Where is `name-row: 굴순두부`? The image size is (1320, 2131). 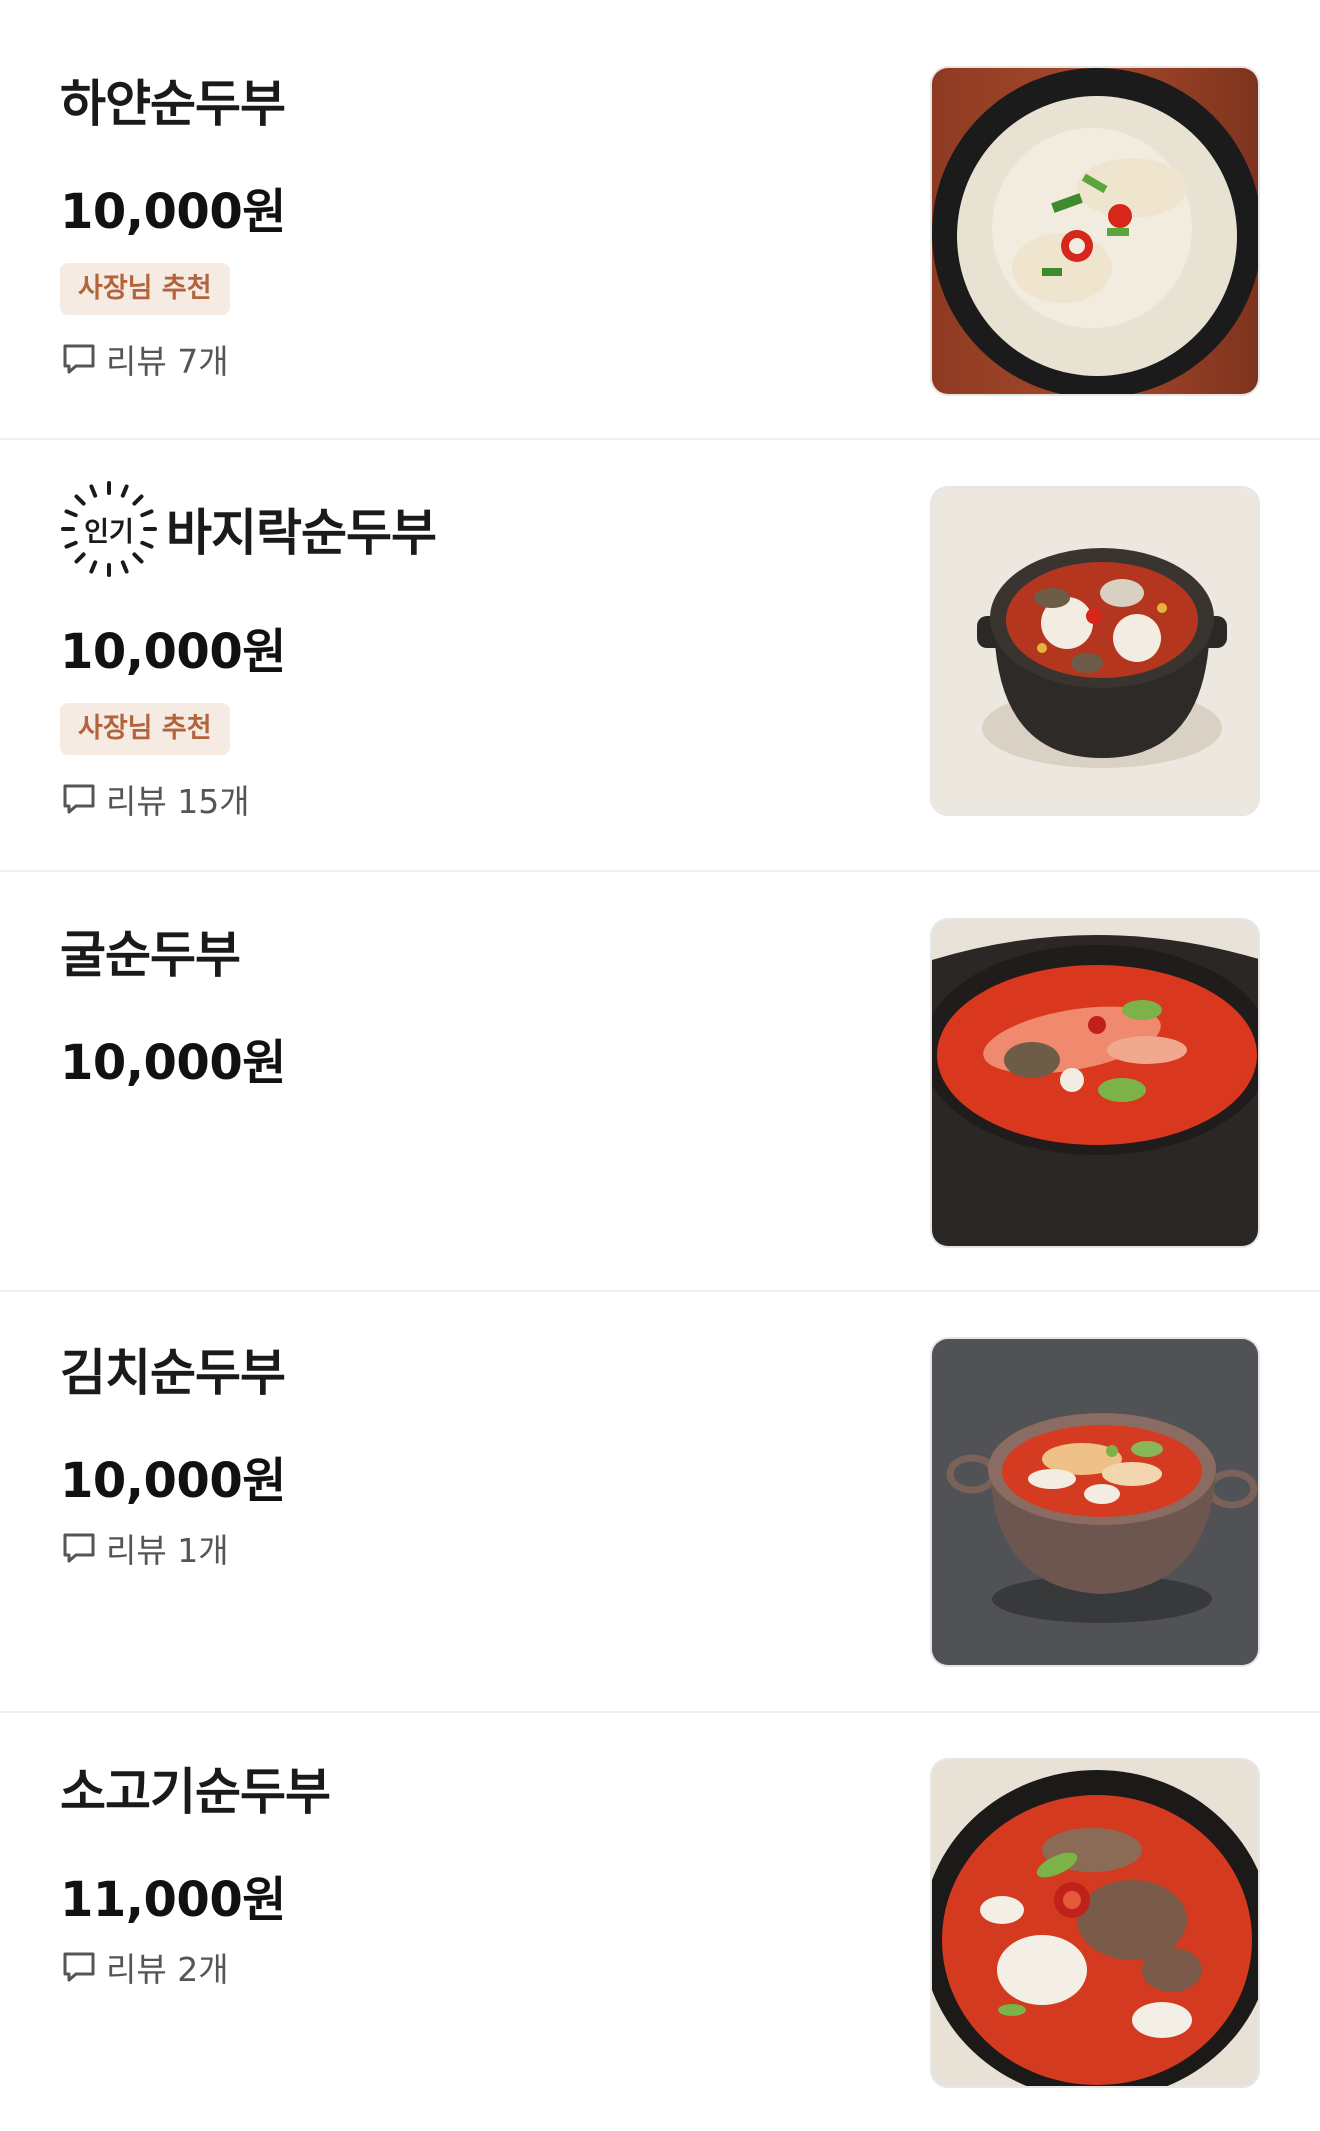 name-row: 굴순두부 is located at coordinates (150, 951).